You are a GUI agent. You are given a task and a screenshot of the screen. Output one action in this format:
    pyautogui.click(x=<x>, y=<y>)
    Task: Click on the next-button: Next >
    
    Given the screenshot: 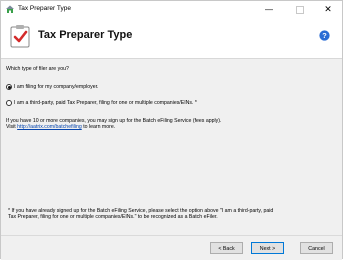 What is the action you would take?
    pyautogui.click(x=267, y=248)
    